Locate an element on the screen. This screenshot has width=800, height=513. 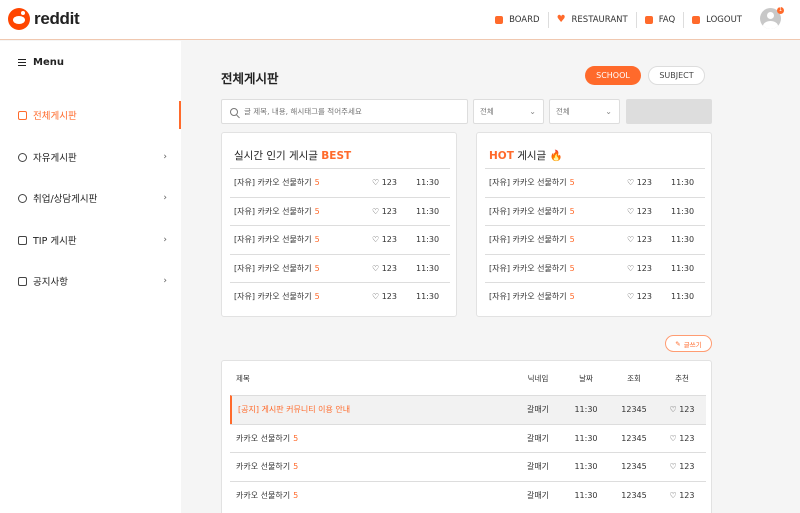
search-input is located at coordinates (349, 111).